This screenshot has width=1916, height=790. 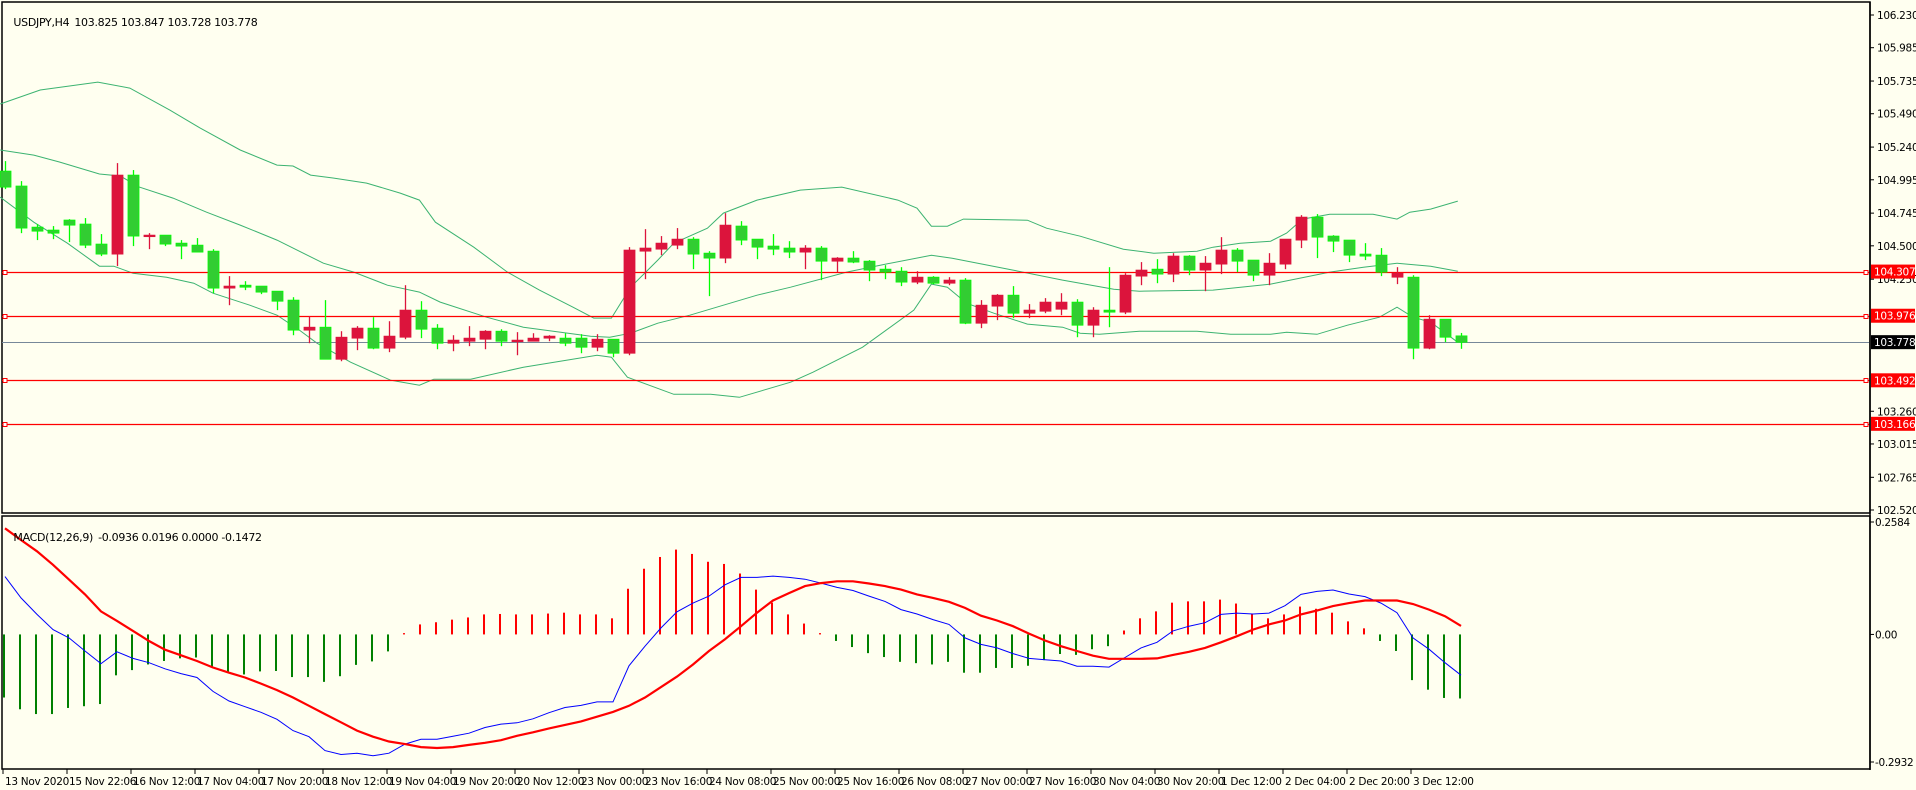 What do you see at coordinates (180, 537) in the screenshot?
I see `macd-values: -0.0936 0.0196 0.0000 -0.1472` at bounding box center [180, 537].